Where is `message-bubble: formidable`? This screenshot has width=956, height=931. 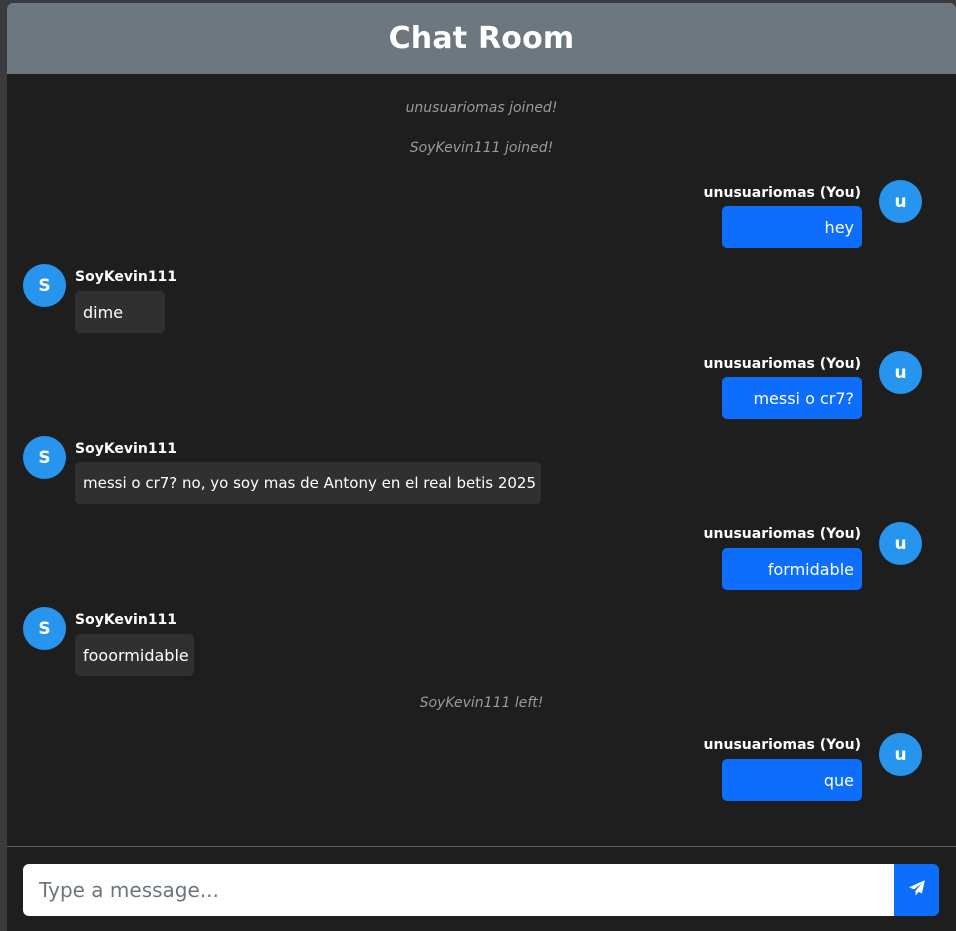
message-bubble: formidable is located at coordinates (792, 569).